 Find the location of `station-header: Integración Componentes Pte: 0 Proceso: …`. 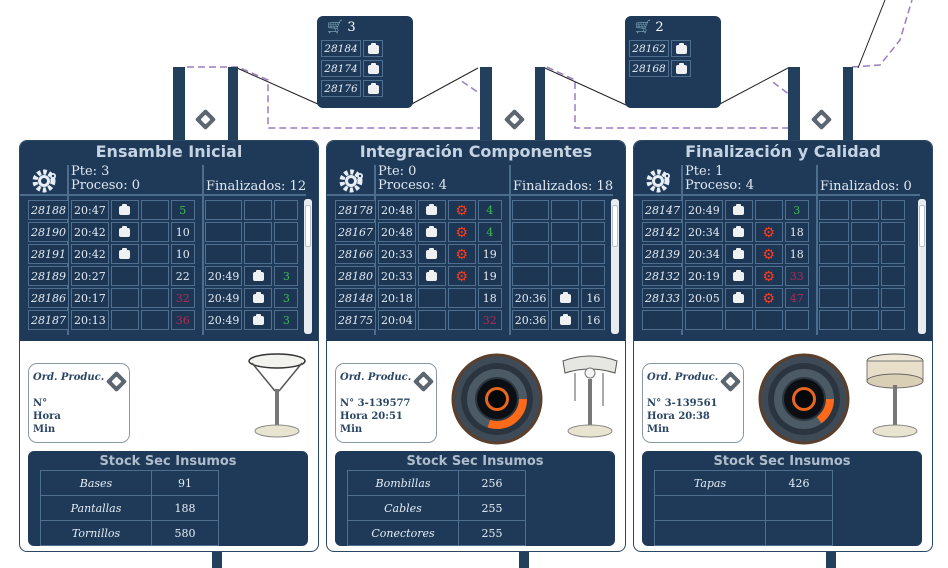

station-header: Integración Componentes Pte: 0 Proceso: … is located at coordinates (476, 241).